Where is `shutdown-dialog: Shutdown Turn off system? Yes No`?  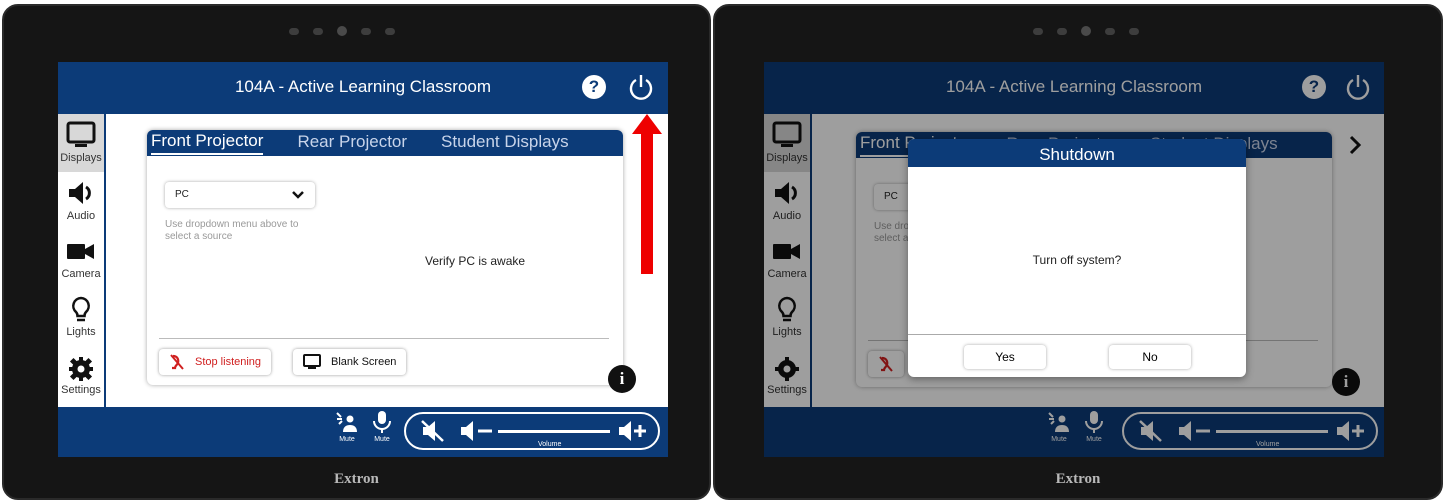 shutdown-dialog: Shutdown Turn off system? Yes No is located at coordinates (1077, 258).